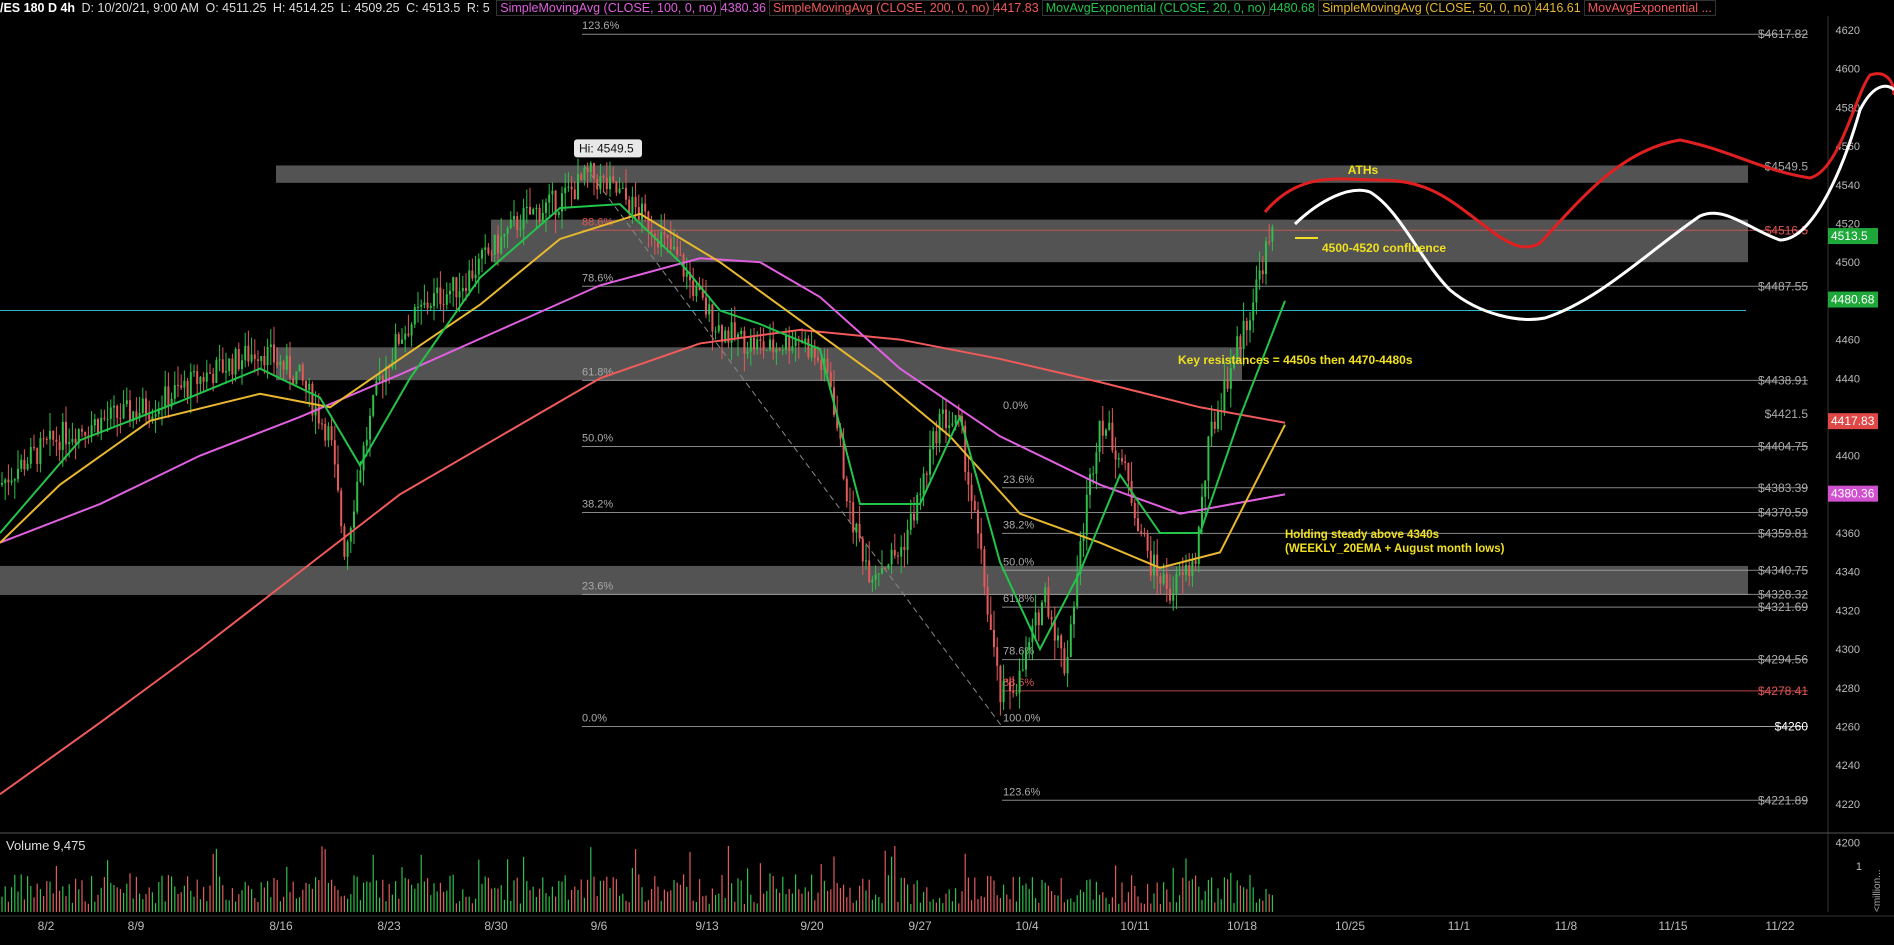 Image resolution: width=1894 pixels, height=945 pixels. Describe the element at coordinates (1018, 562) in the screenshot. I see `fib-small-label-3: 50.0%` at that location.